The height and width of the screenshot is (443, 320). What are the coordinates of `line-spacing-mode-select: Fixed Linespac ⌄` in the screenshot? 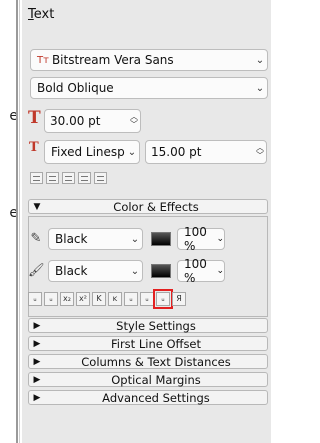 It's located at (92, 152).